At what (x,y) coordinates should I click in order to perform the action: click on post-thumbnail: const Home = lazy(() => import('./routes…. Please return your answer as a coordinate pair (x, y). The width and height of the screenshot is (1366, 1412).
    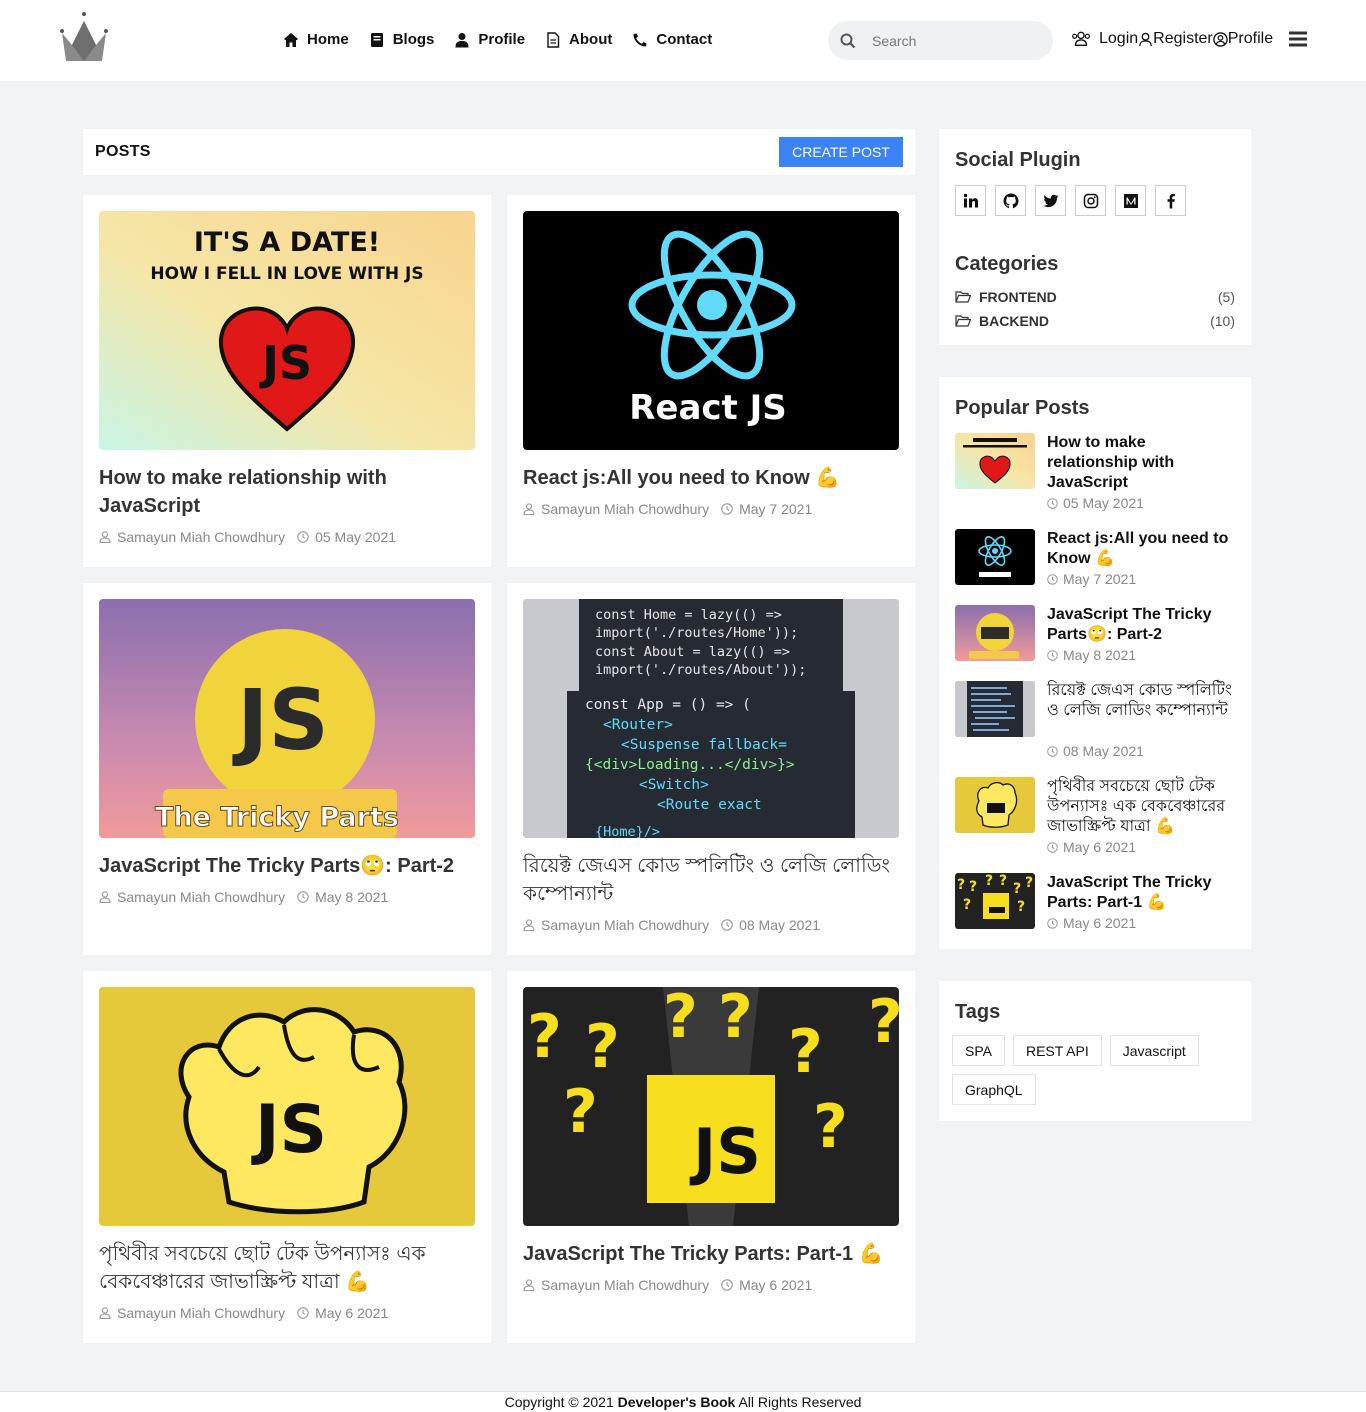
    Looking at the image, I should click on (711, 718).